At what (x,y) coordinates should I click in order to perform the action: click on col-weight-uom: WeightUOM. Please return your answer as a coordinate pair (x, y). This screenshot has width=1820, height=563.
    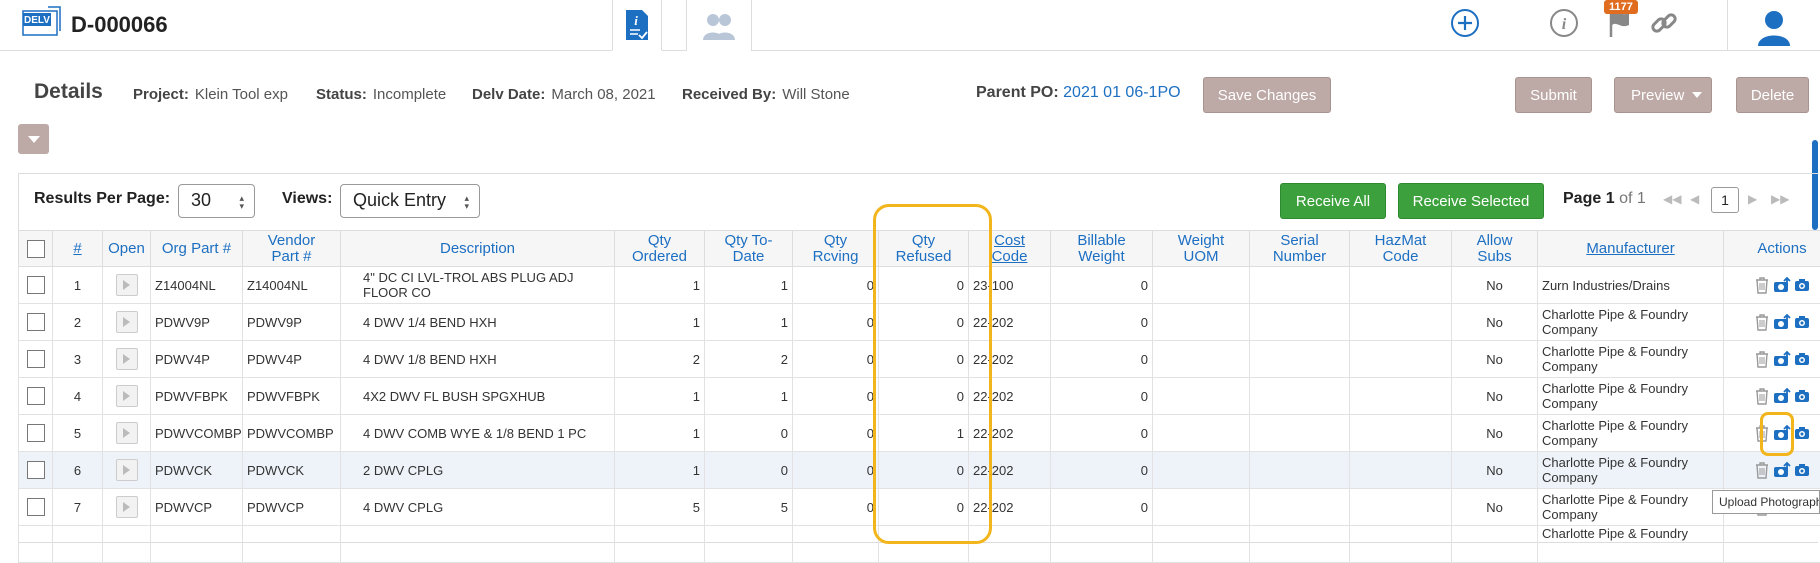
    Looking at the image, I should click on (1201, 249).